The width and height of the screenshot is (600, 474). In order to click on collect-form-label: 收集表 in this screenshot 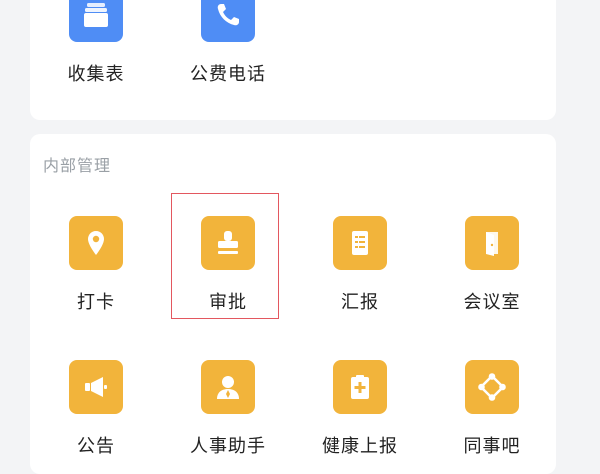, I will do `click(96, 74)`.